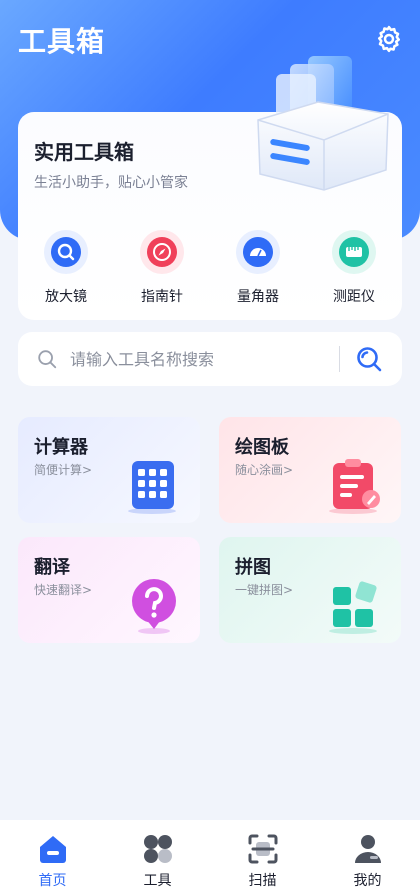  What do you see at coordinates (262, 881) in the screenshot?
I see `tab-label: 扫描` at bounding box center [262, 881].